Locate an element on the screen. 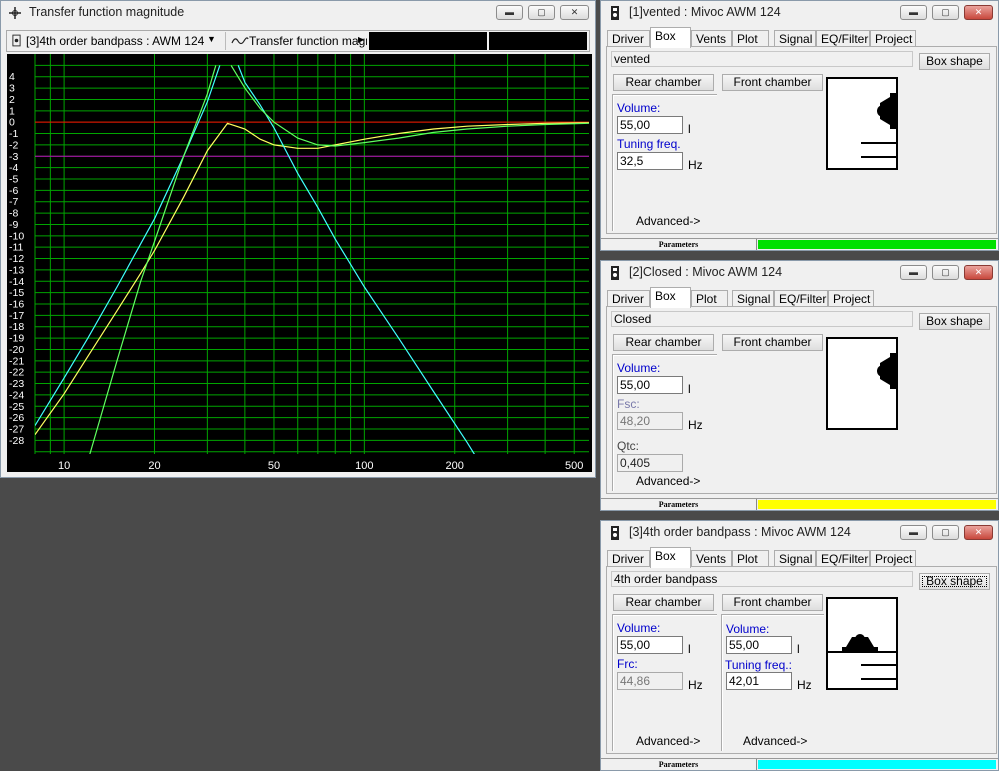 This screenshot has height=771, width=999. box-selector: [3]4th order bandpass : AWM 124 ▼ is located at coordinates (114, 41).